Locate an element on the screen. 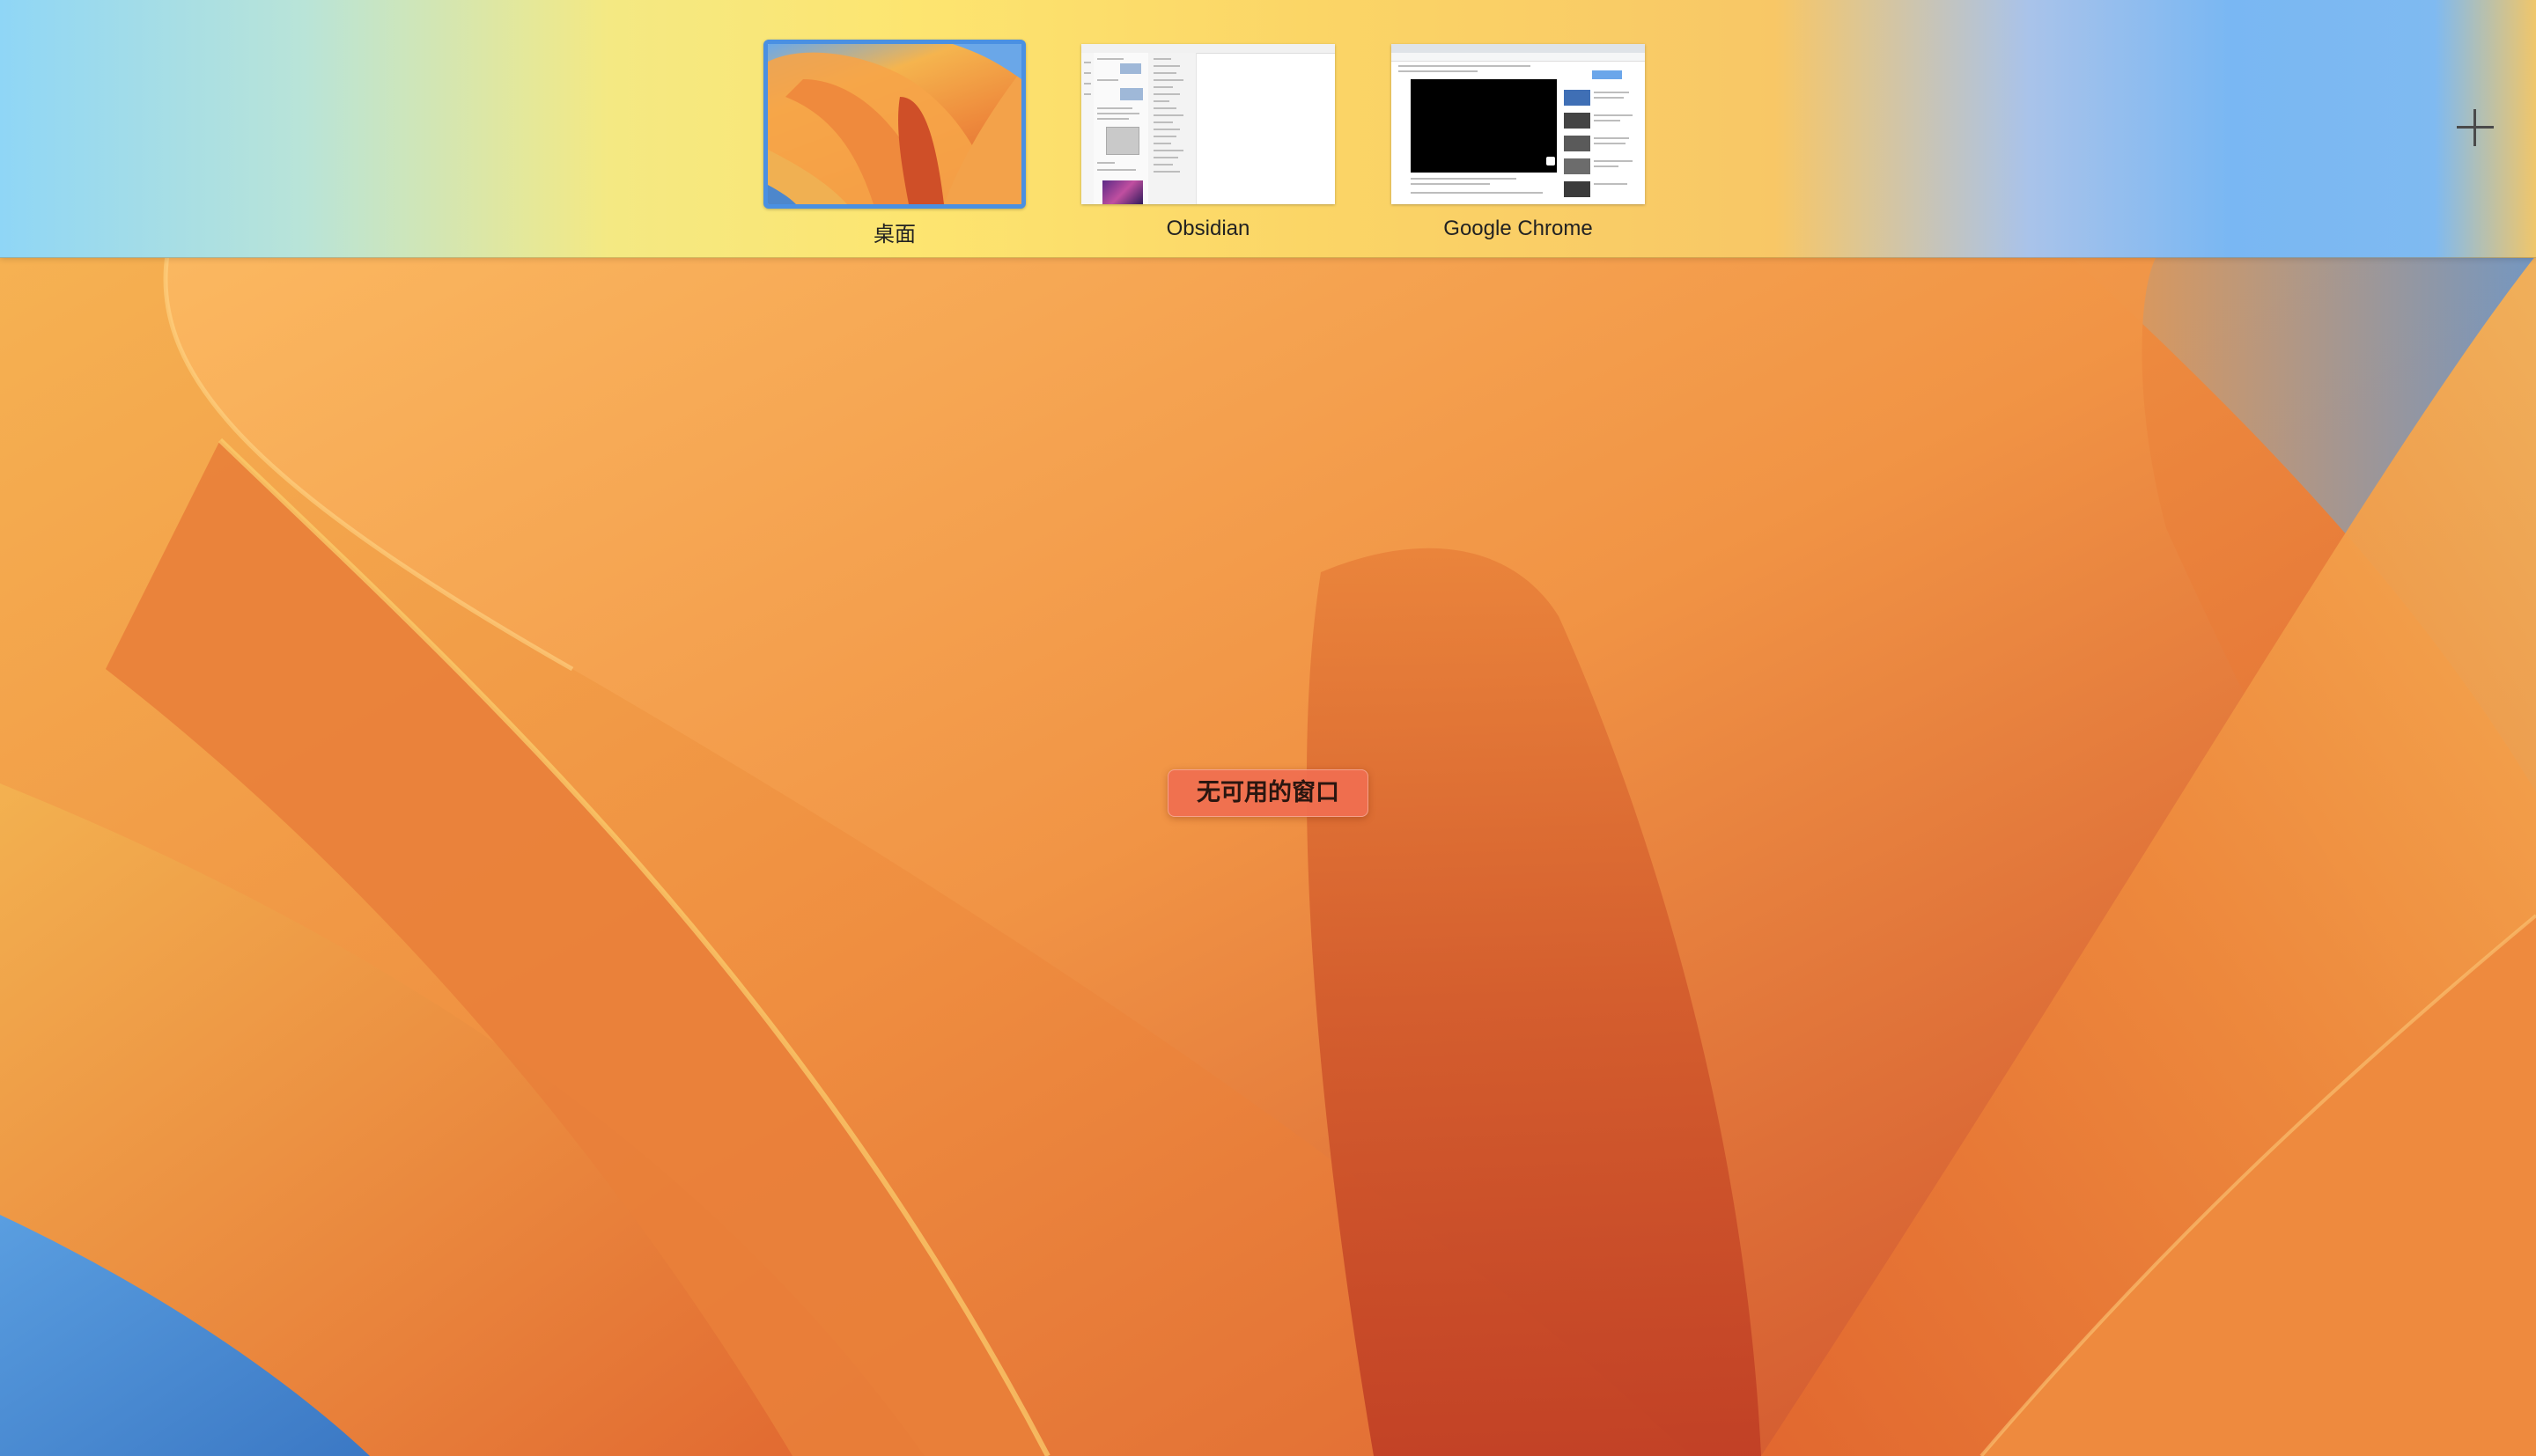  space-label-google-chrome: Google Chrome is located at coordinates (1518, 229).